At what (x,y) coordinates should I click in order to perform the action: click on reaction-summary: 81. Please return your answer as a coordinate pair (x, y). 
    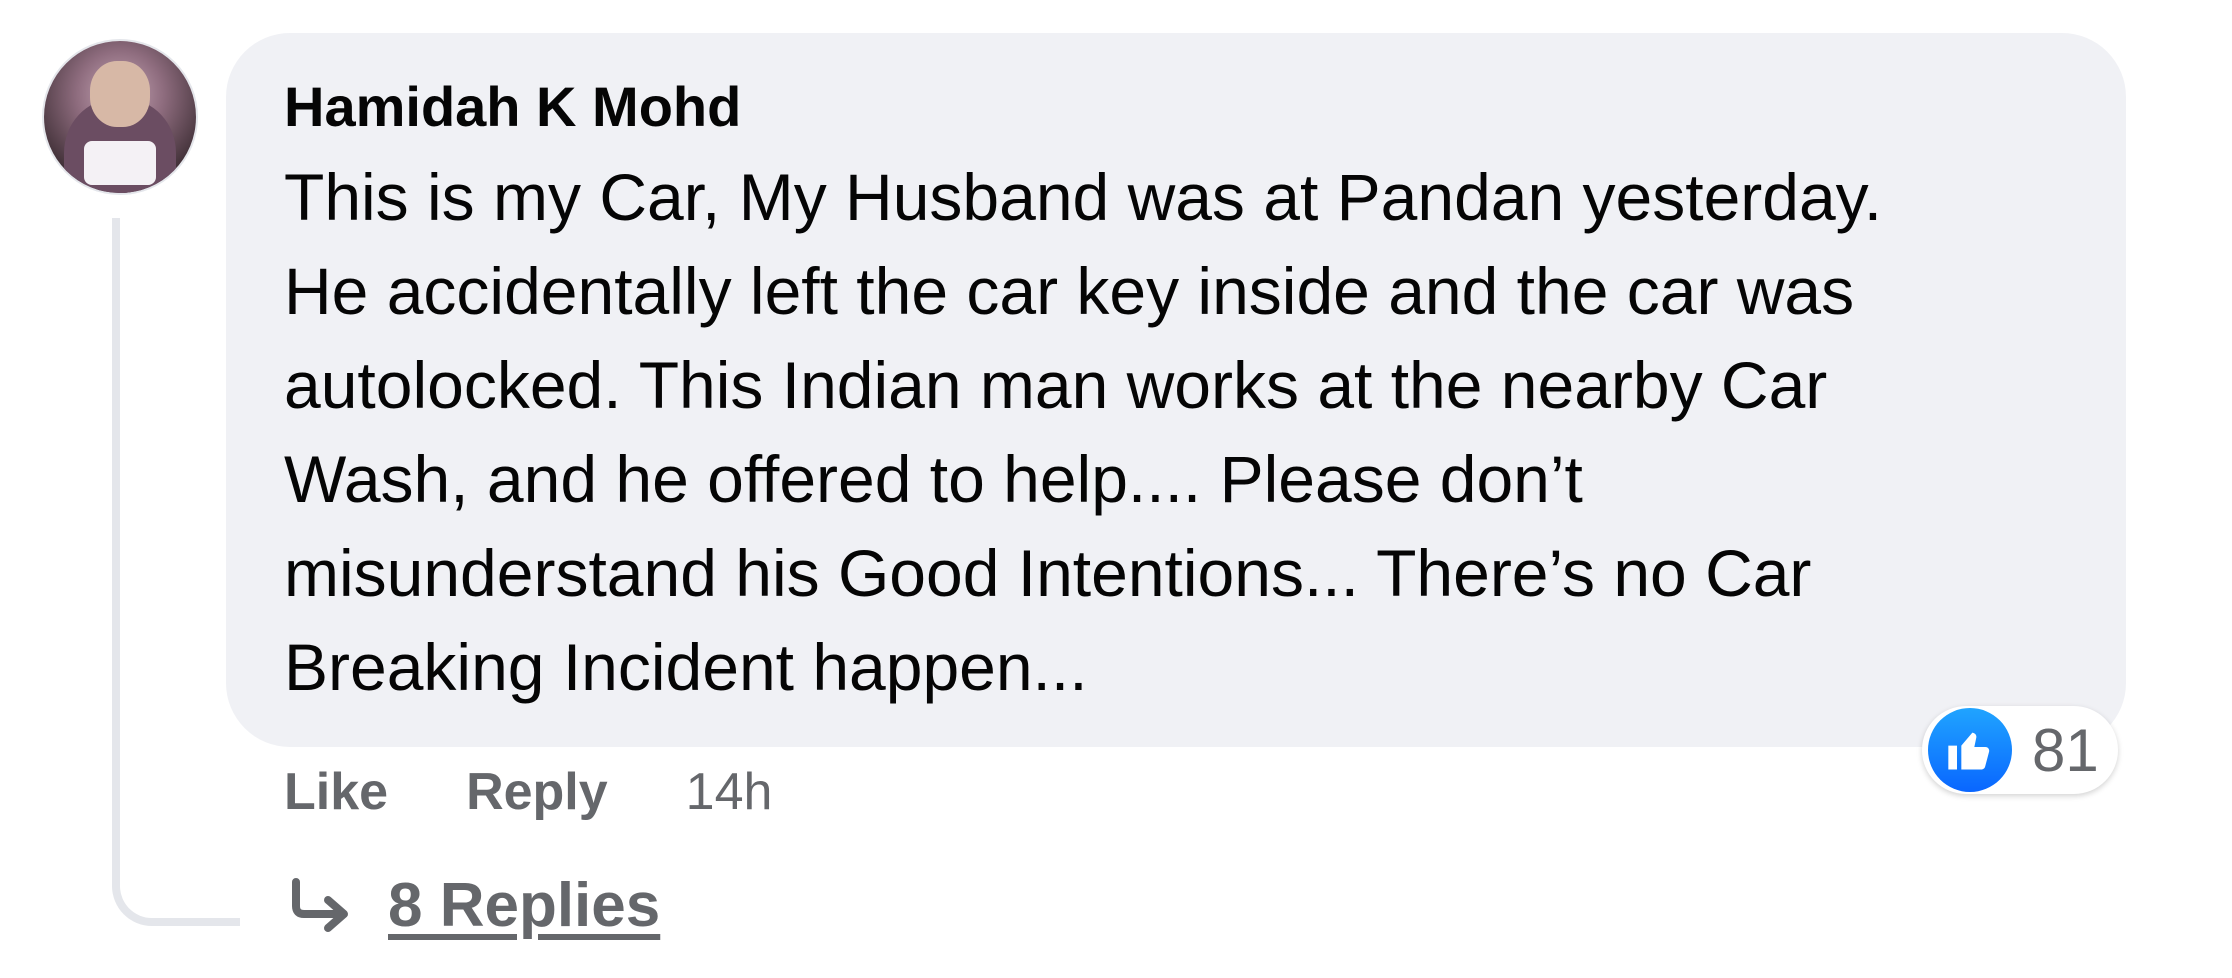
    Looking at the image, I should click on (2020, 750).